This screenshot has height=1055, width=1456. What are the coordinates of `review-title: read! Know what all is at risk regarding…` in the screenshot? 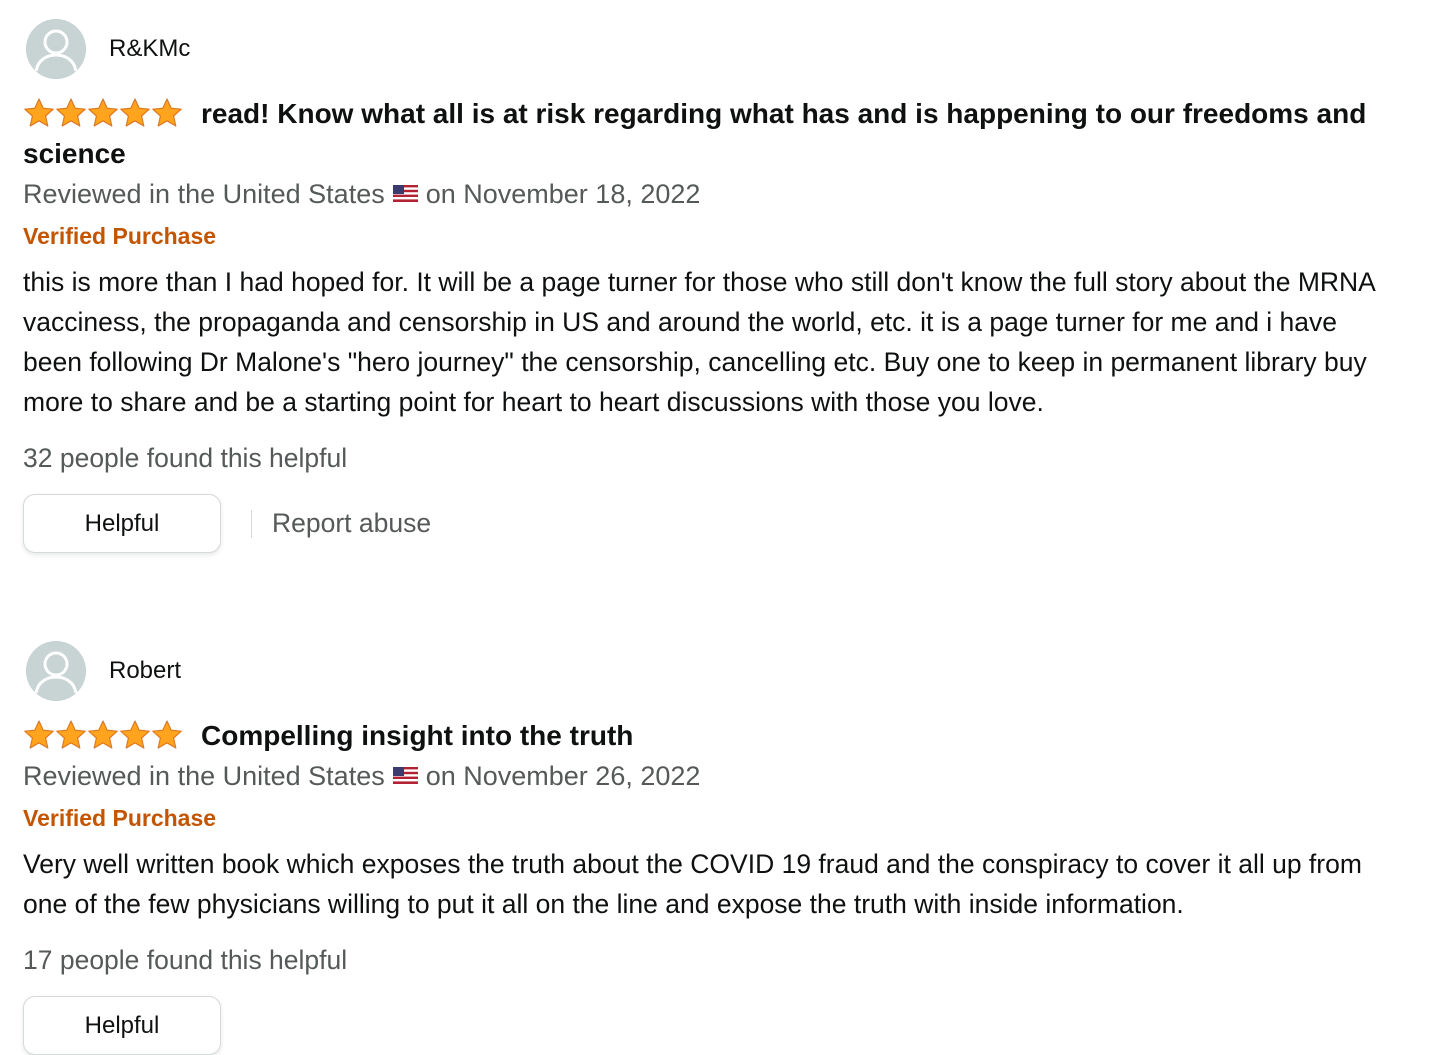 It's located at (694, 133).